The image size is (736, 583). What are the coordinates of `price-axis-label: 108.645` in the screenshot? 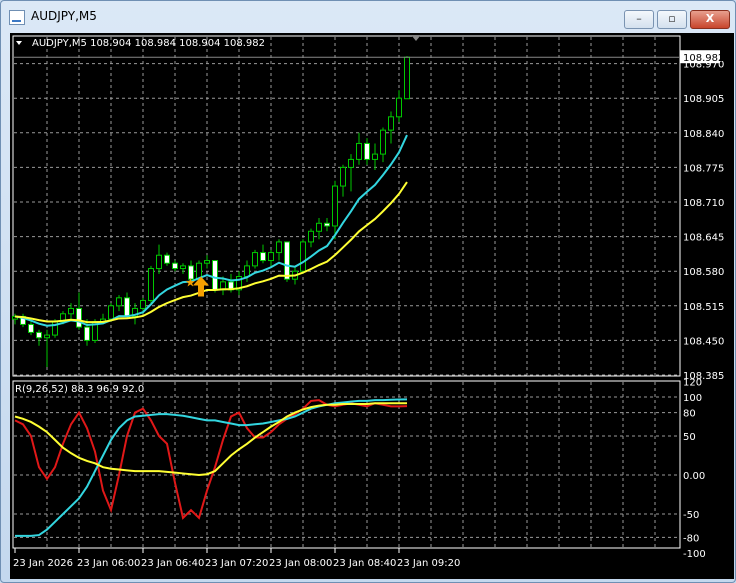 It's located at (703, 238).